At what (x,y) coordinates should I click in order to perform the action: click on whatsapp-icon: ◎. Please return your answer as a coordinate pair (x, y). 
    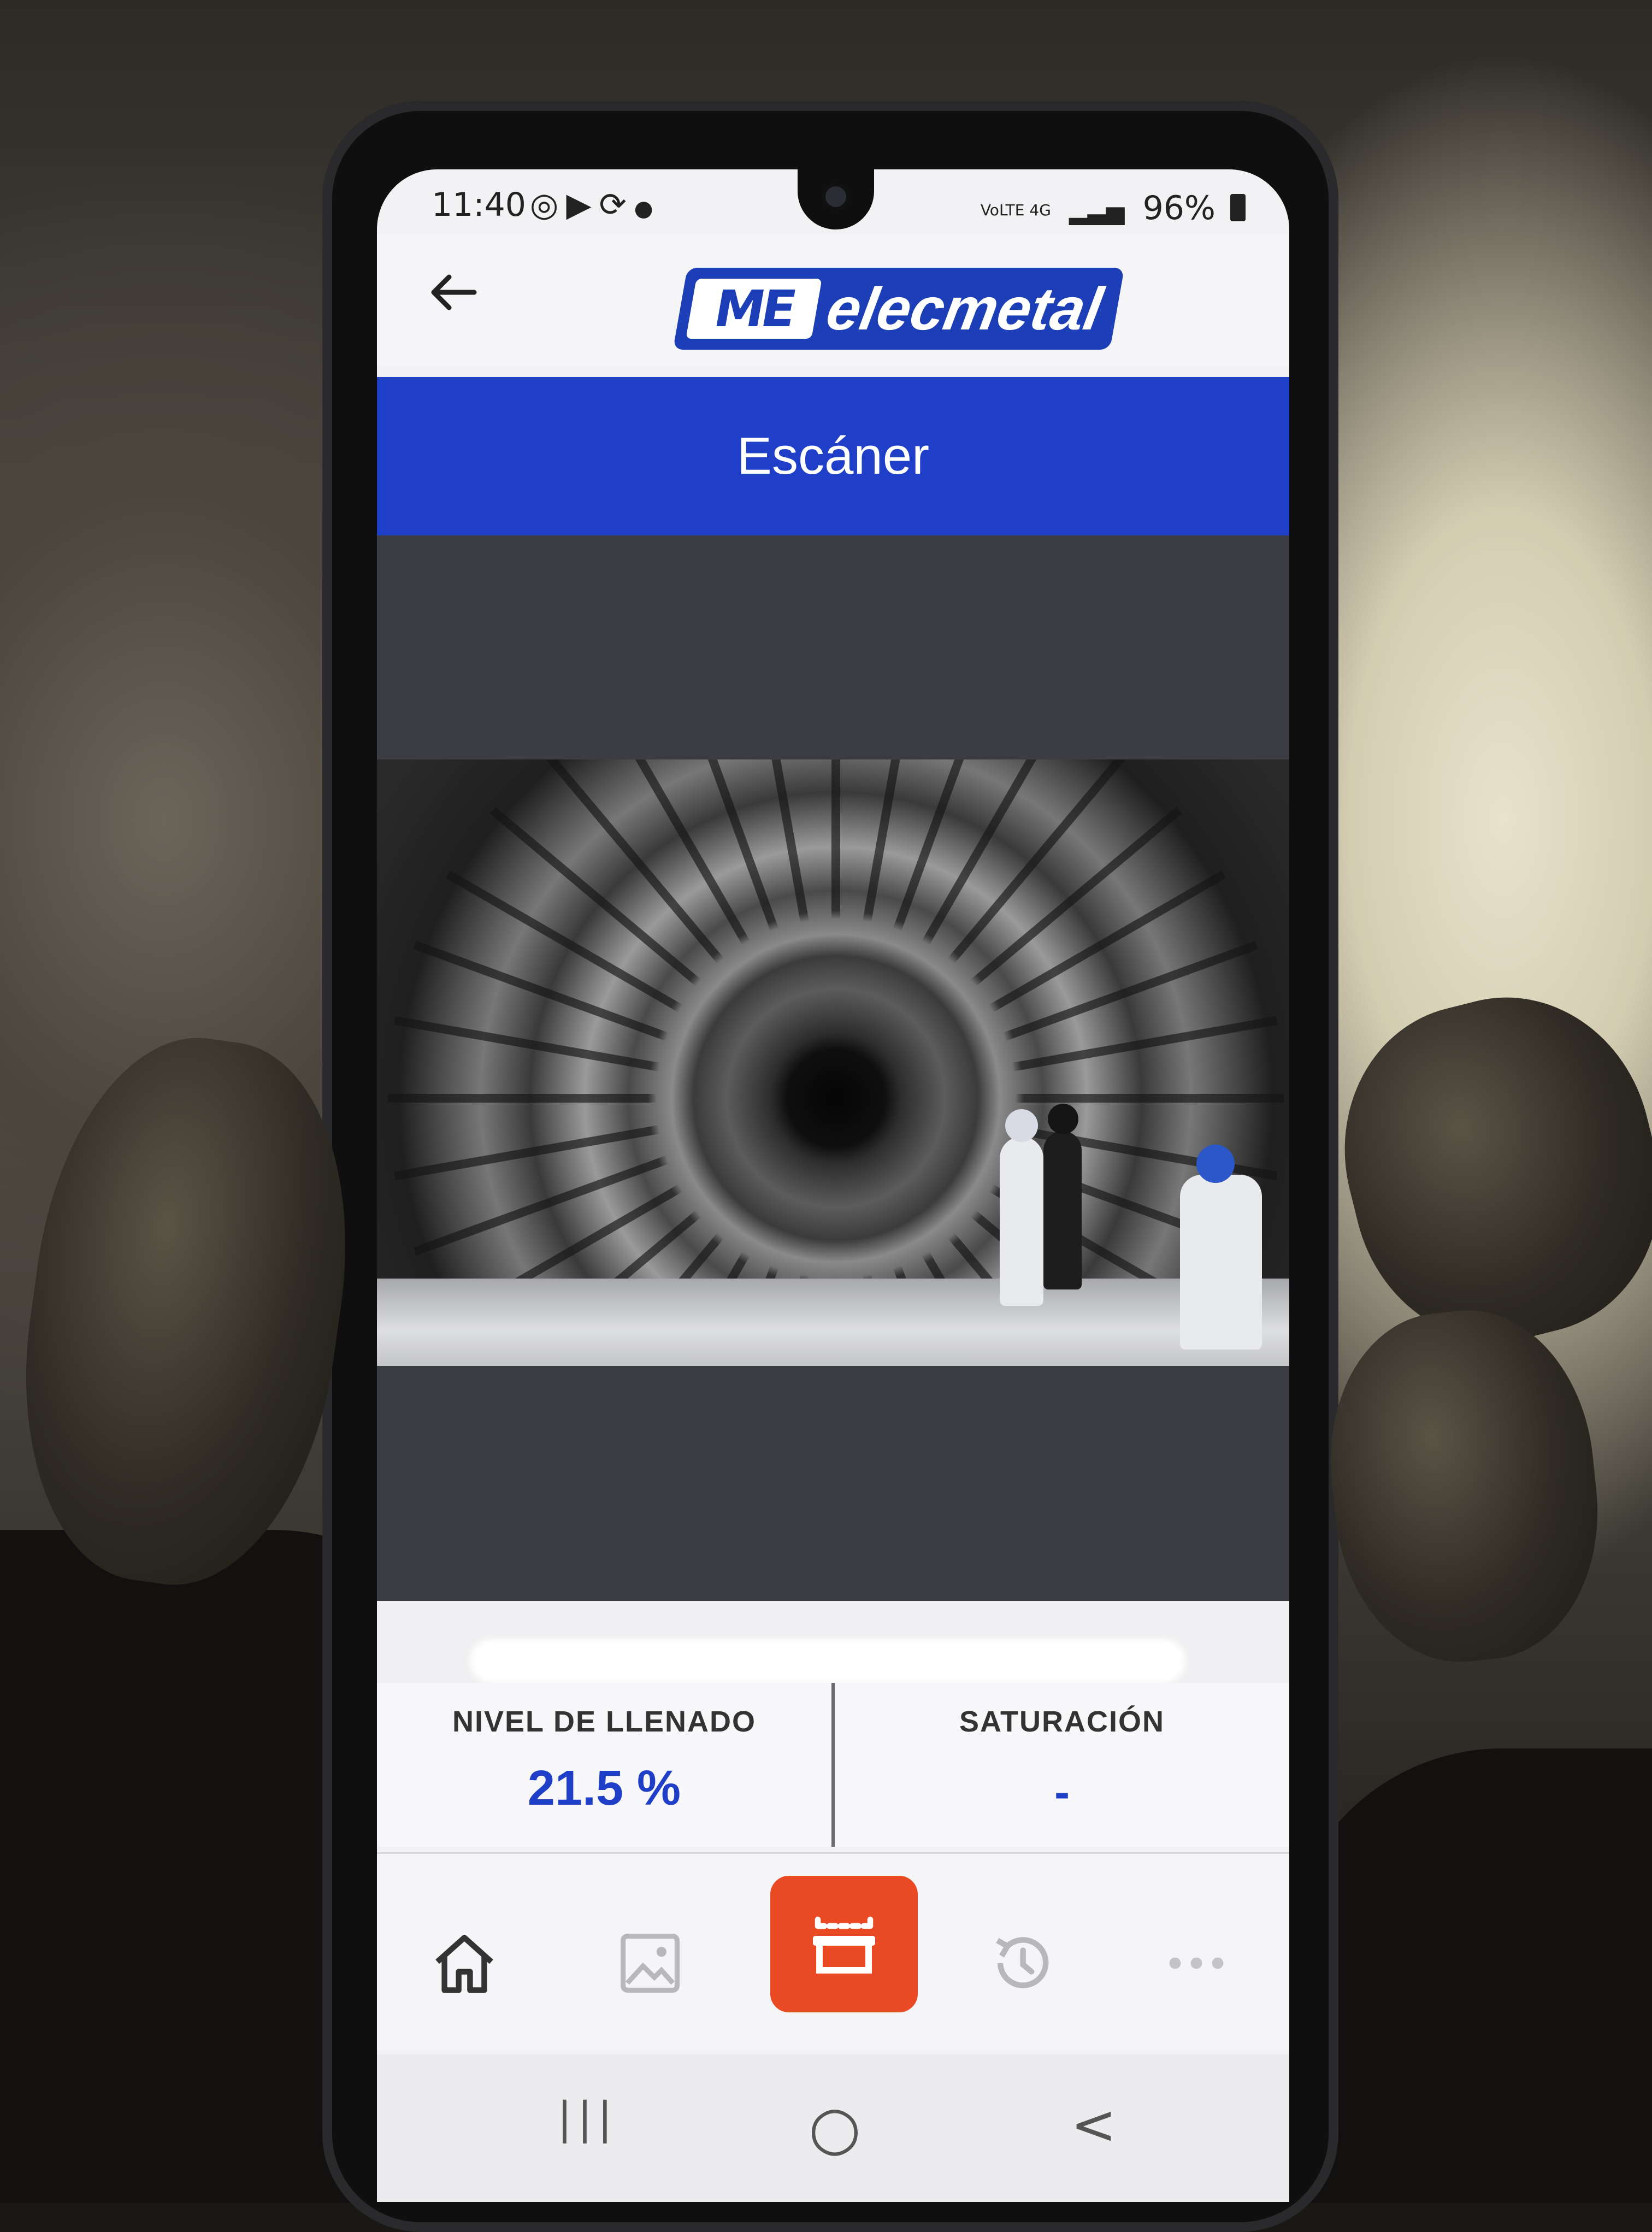
    Looking at the image, I should click on (548, 205).